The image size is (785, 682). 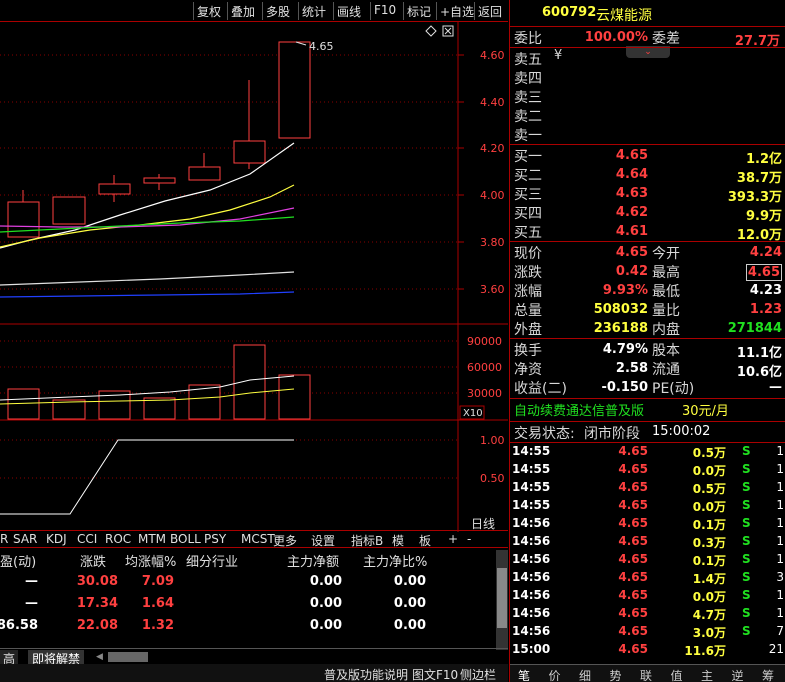 I want to click on indicator-tabs: R SAR KDJ CCI ROC MTM BOLL PSY MCST 更多 设置 指标B 模板 + -, so click(x=254, y=539).